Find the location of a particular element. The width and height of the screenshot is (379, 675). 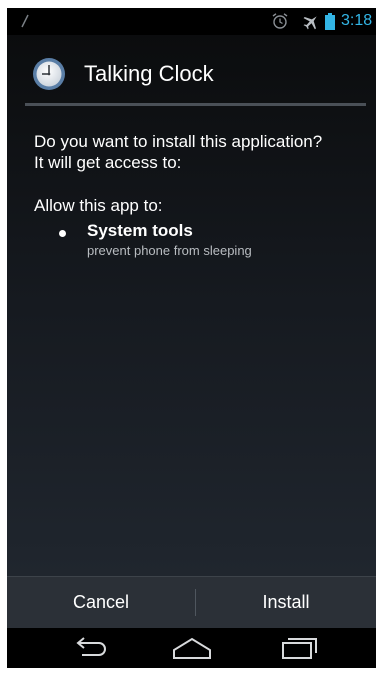

navigation-bar is located at coordinates (191, 648).